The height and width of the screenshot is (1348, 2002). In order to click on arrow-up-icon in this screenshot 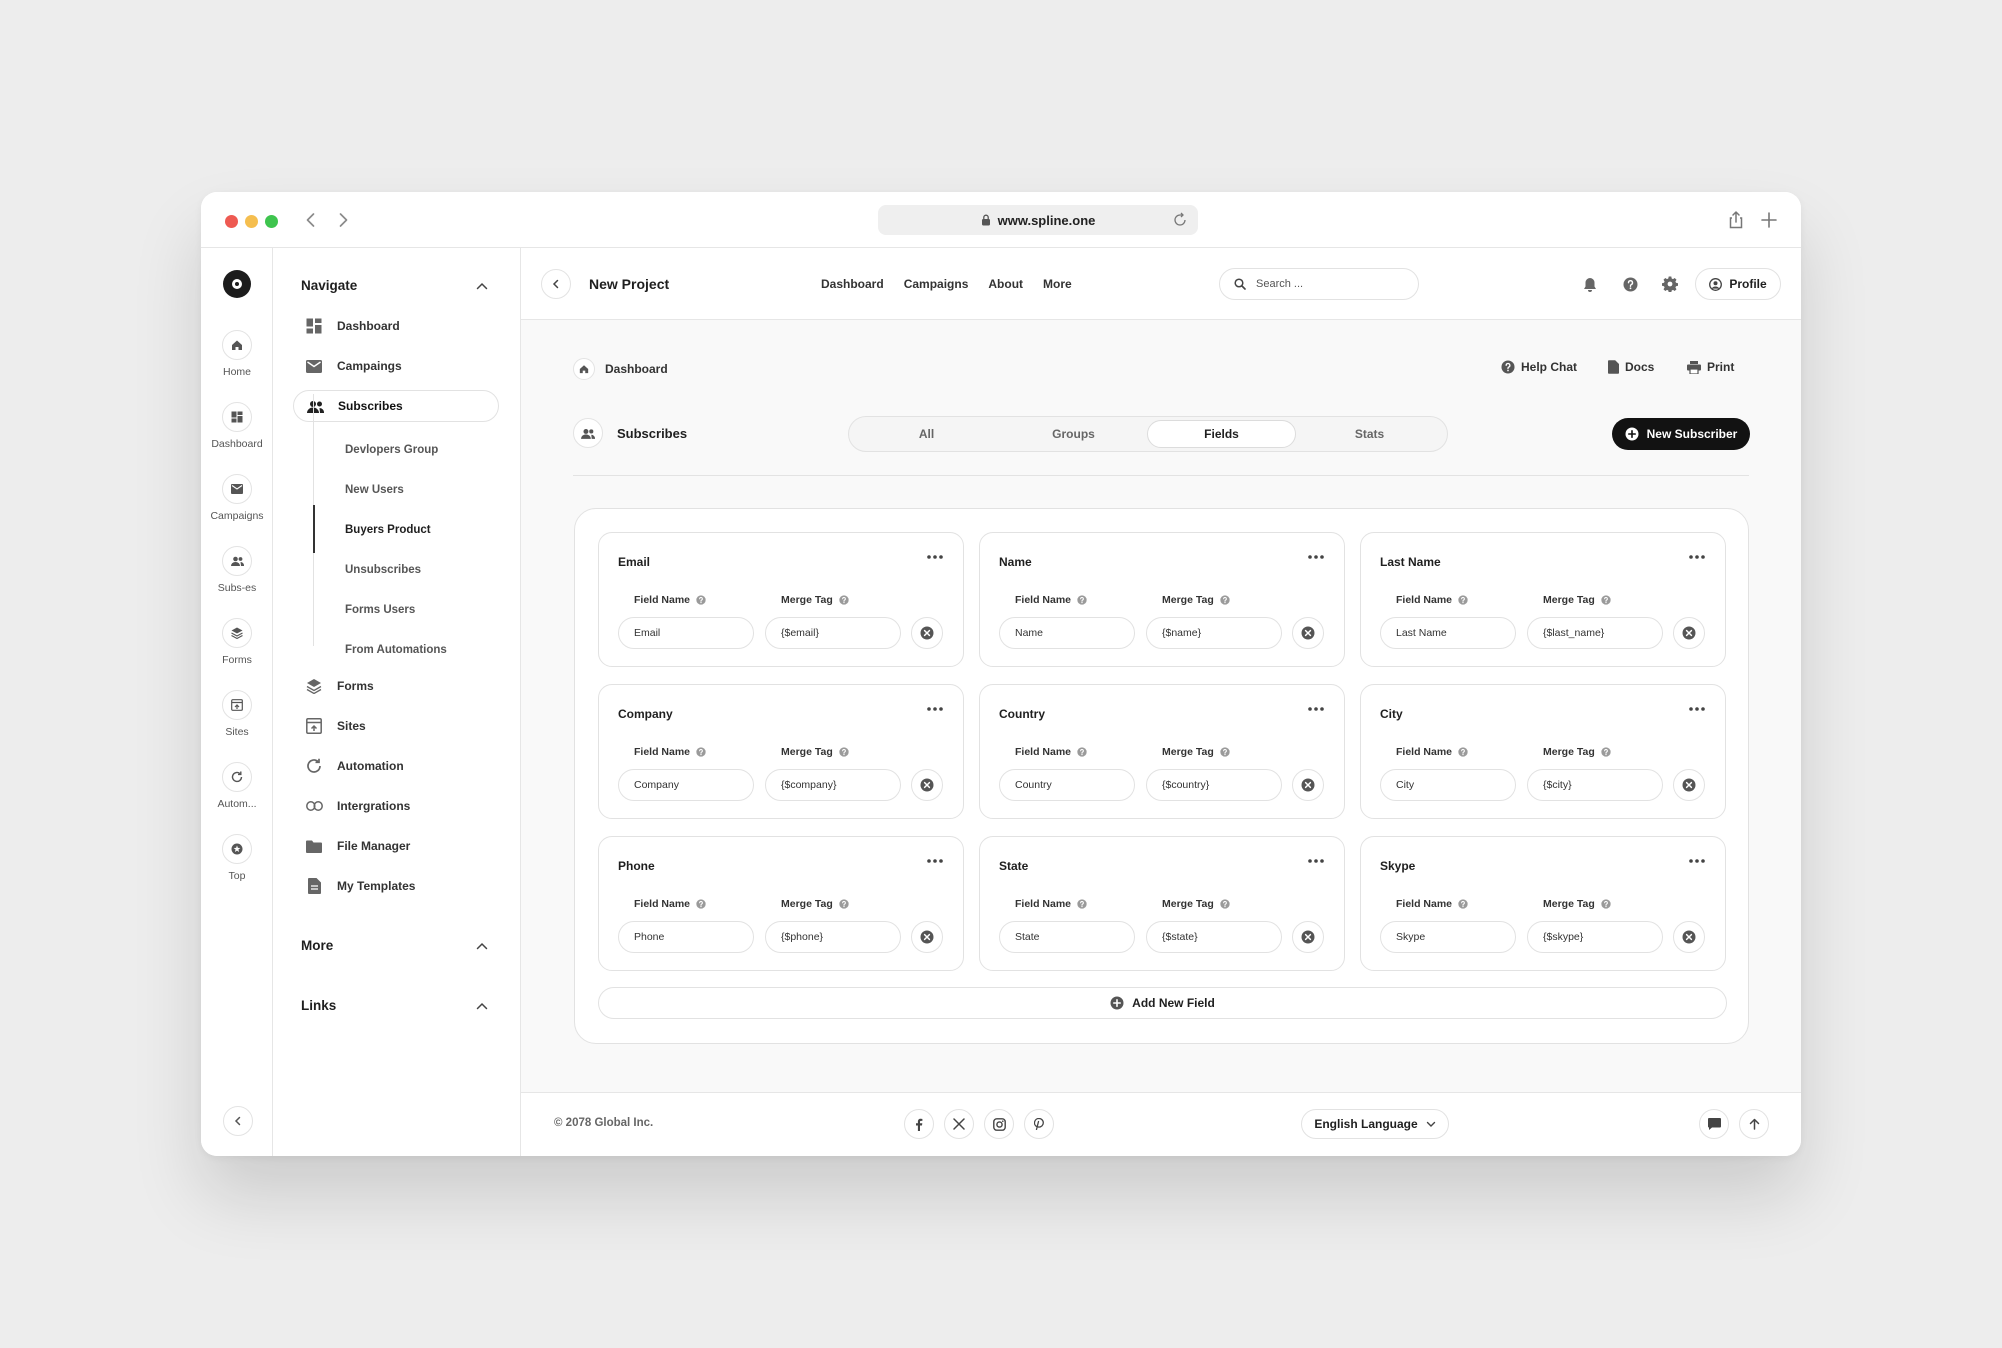, I will do `click(1754, 1124)`.